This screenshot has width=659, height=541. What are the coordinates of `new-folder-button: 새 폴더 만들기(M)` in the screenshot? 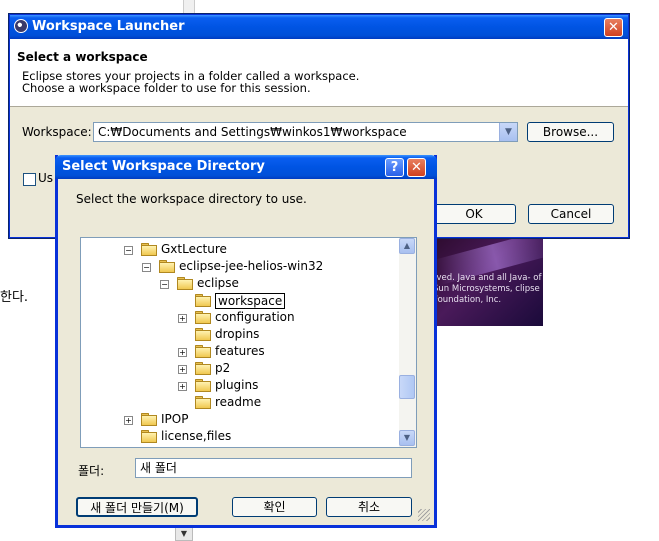 It's located at (137, 507).